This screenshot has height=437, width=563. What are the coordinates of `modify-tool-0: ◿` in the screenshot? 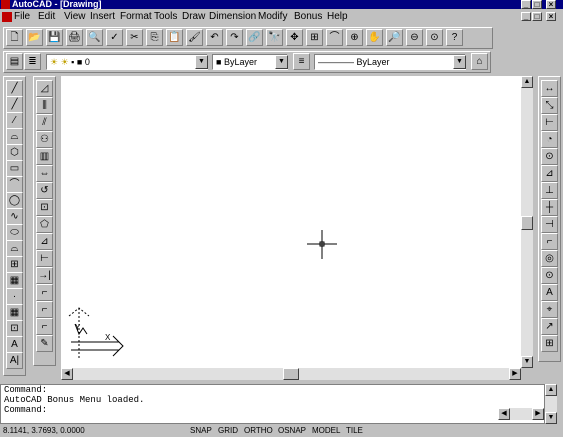 It's located at (44, 88).